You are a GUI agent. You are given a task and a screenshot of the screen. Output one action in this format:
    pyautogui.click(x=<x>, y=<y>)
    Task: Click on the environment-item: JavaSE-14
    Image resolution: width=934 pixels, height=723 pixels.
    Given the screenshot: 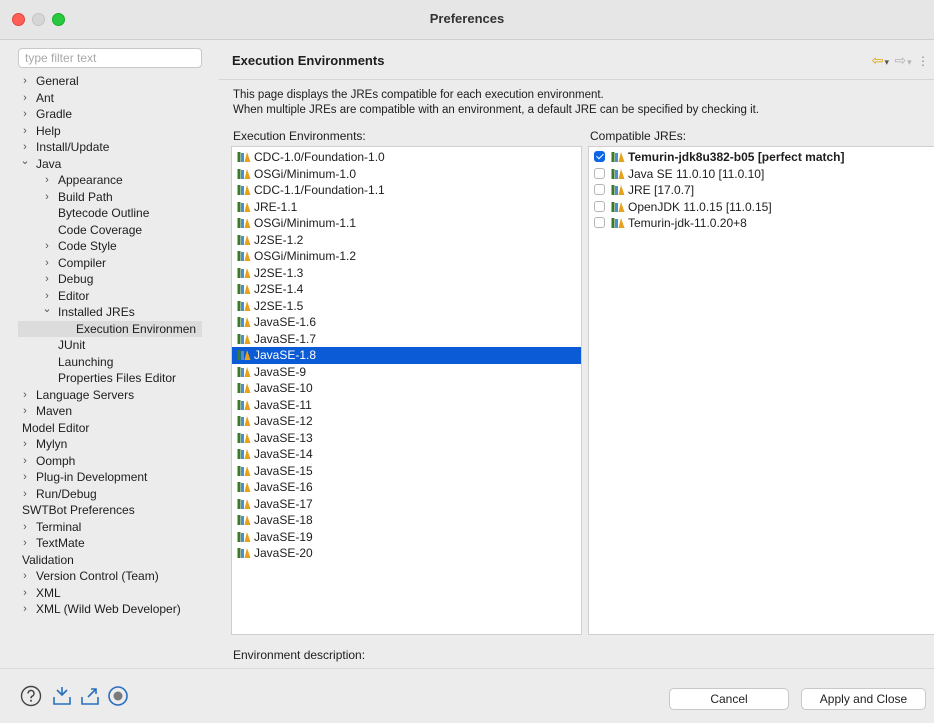 What is the action you would take?
    pyautogui.click(x=406, y=454)
    